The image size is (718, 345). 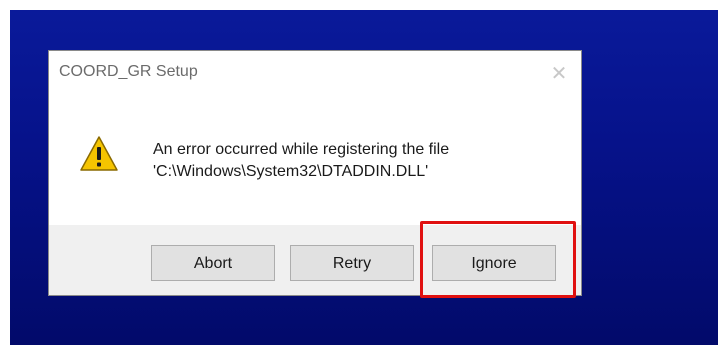 I want to click on close-button: ✕, so click(x=559, y=73).